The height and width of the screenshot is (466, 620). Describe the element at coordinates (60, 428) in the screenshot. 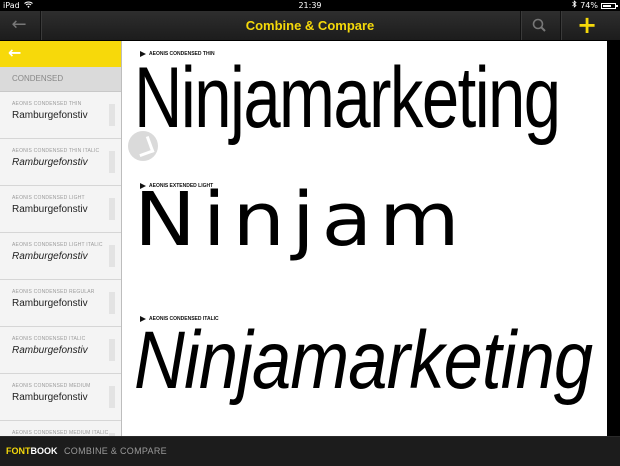

I see `font-list-item: AEONIS CONDENSED MEDIUM ITALIC` at that location.